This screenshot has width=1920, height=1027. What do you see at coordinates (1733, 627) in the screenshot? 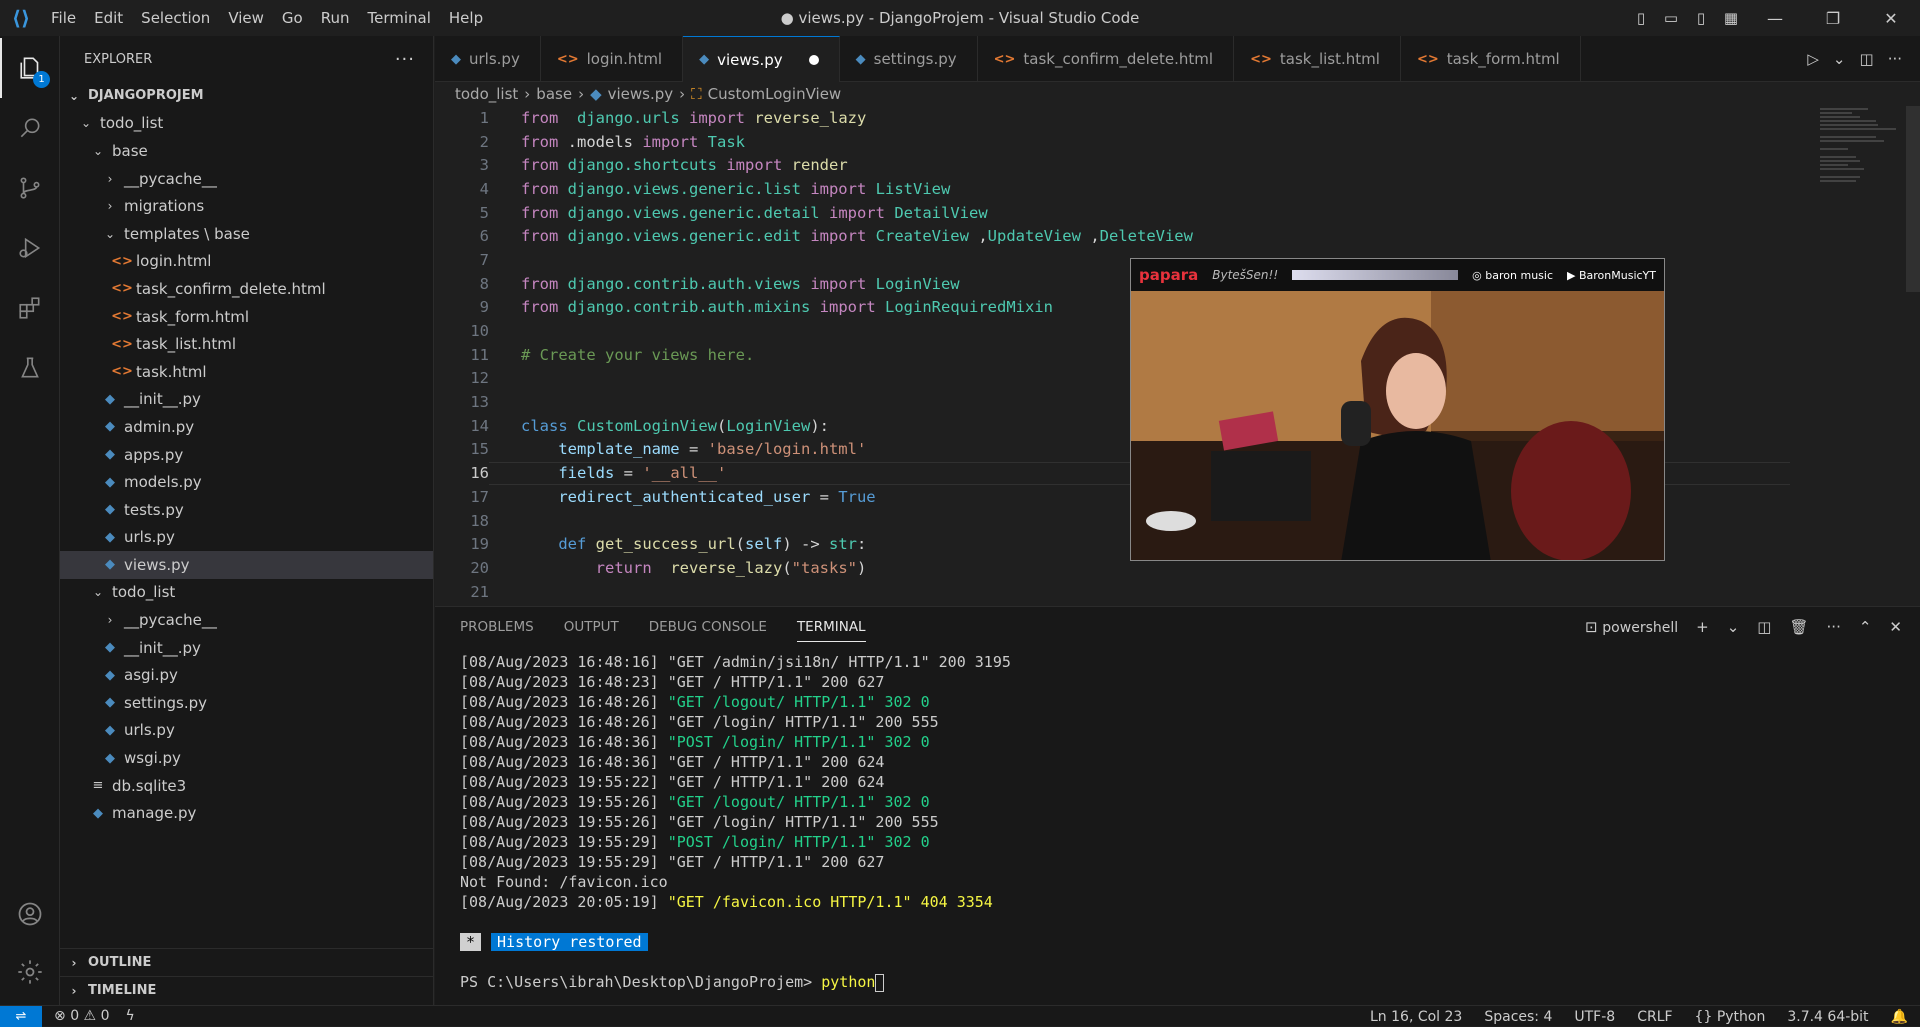
I see `terminal-dropdown-chevron-icon: ⌄` at bounding box center [1733, 627].